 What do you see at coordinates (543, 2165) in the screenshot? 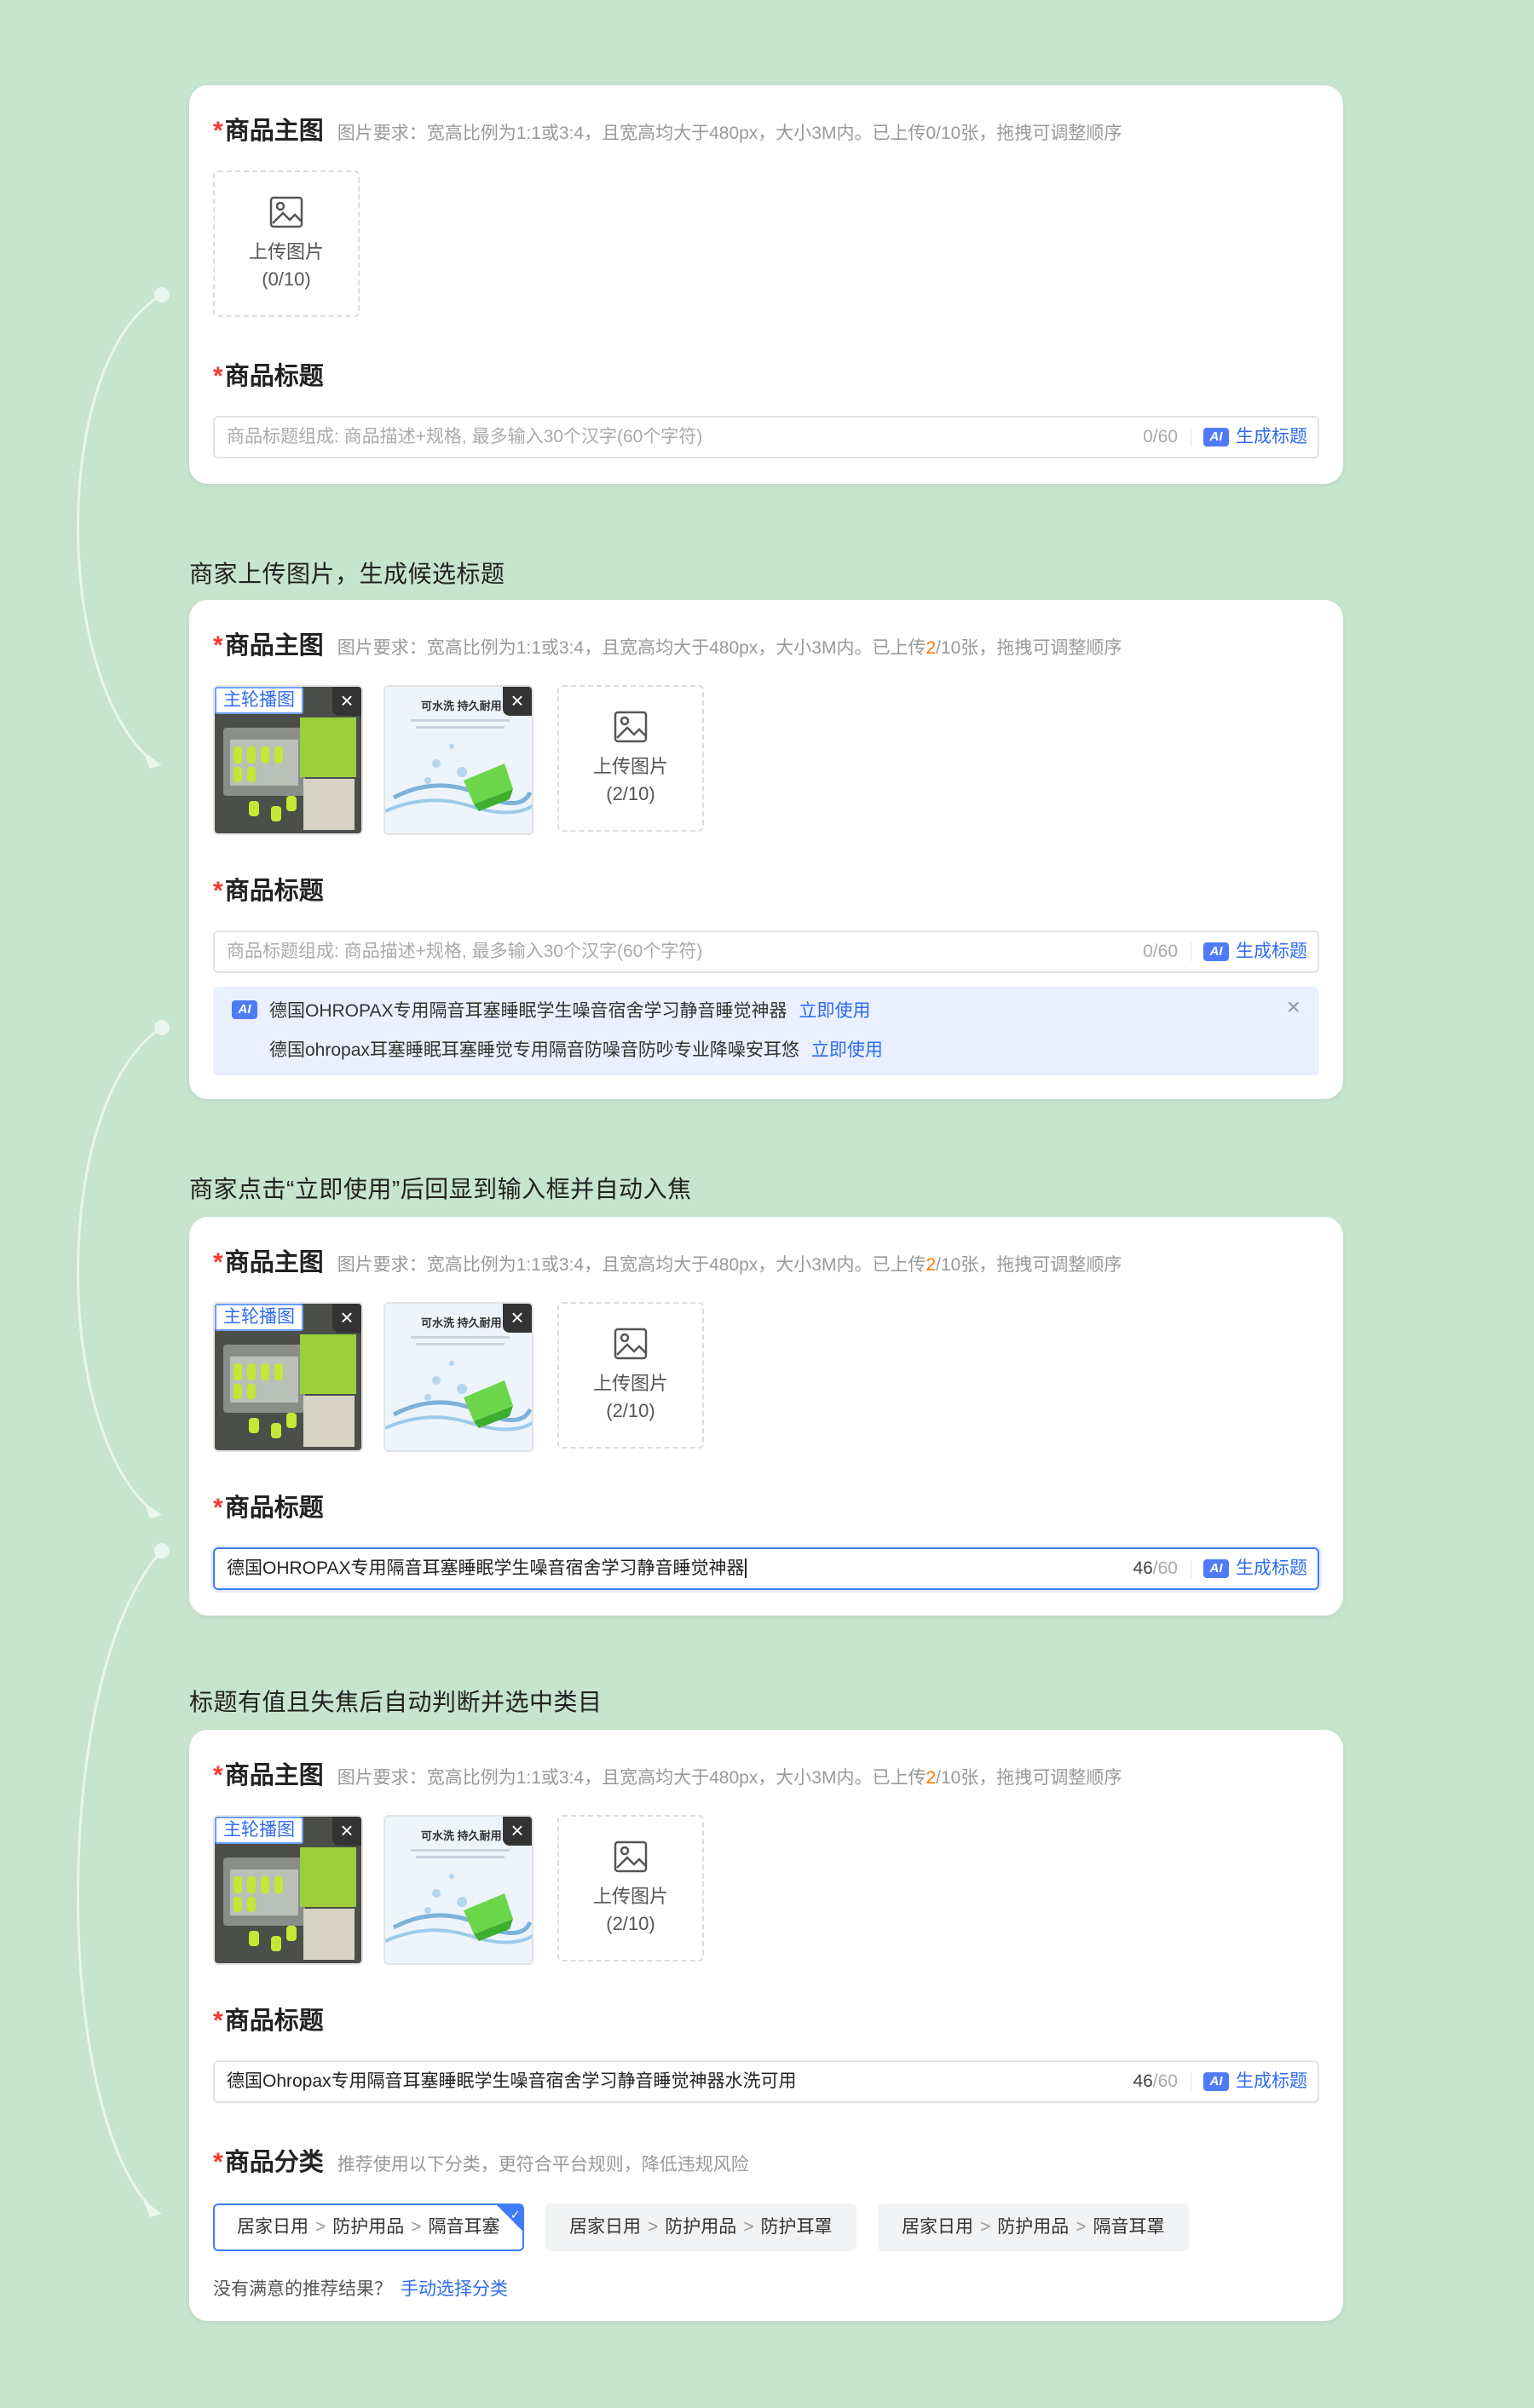
I see `category-hint: 推荐使用以下分类，更符合平台规则，降低违规风险` at bounding box center [543, 2165].